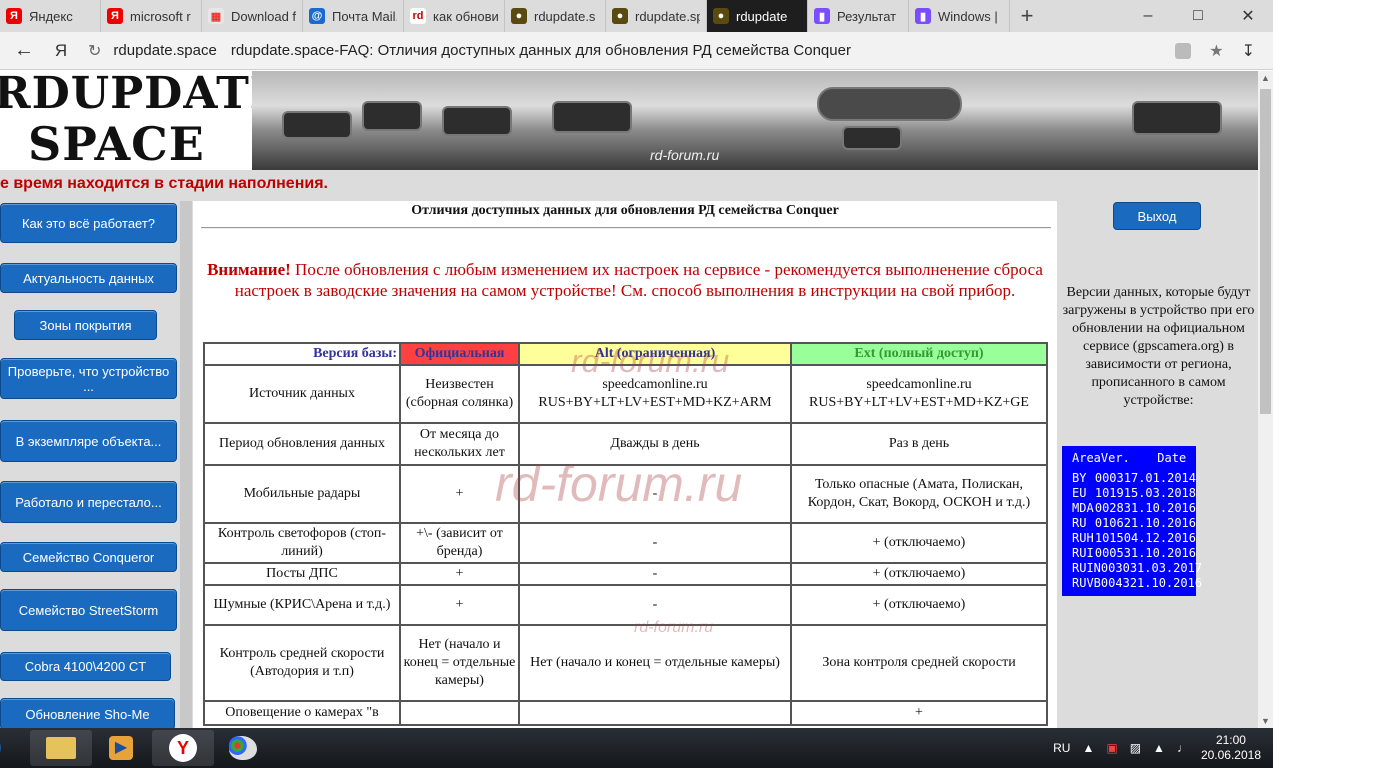 This screenshot has height=768, width=1381. Describe the element at coordinates (1248, 16) in the screenshot. I see `close-button: ✕` at that location.